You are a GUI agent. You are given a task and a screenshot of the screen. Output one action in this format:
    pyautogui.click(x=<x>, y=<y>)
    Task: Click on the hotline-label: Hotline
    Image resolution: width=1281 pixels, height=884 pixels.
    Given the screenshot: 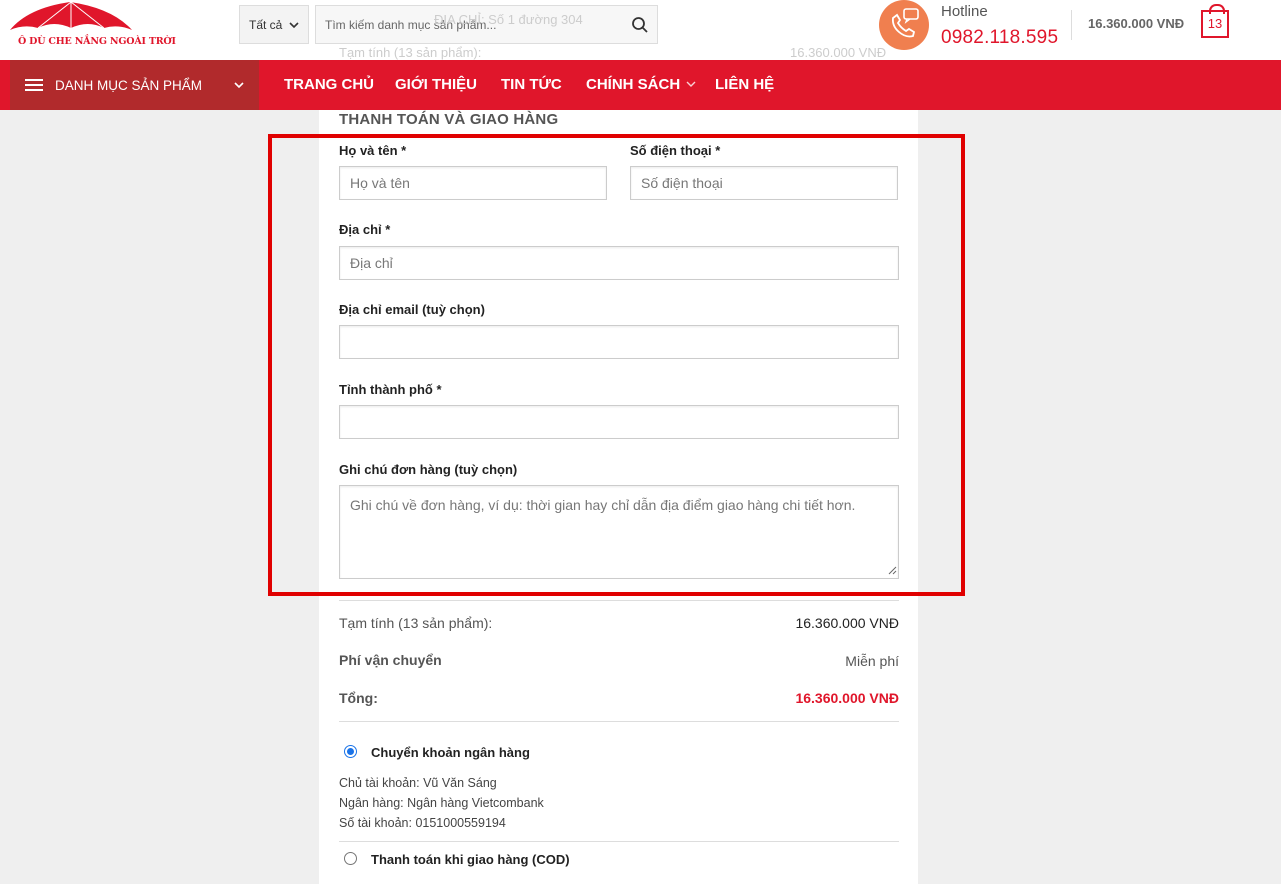 What is the action you would take?
    pyautogui.click(x=964, y=11)
    